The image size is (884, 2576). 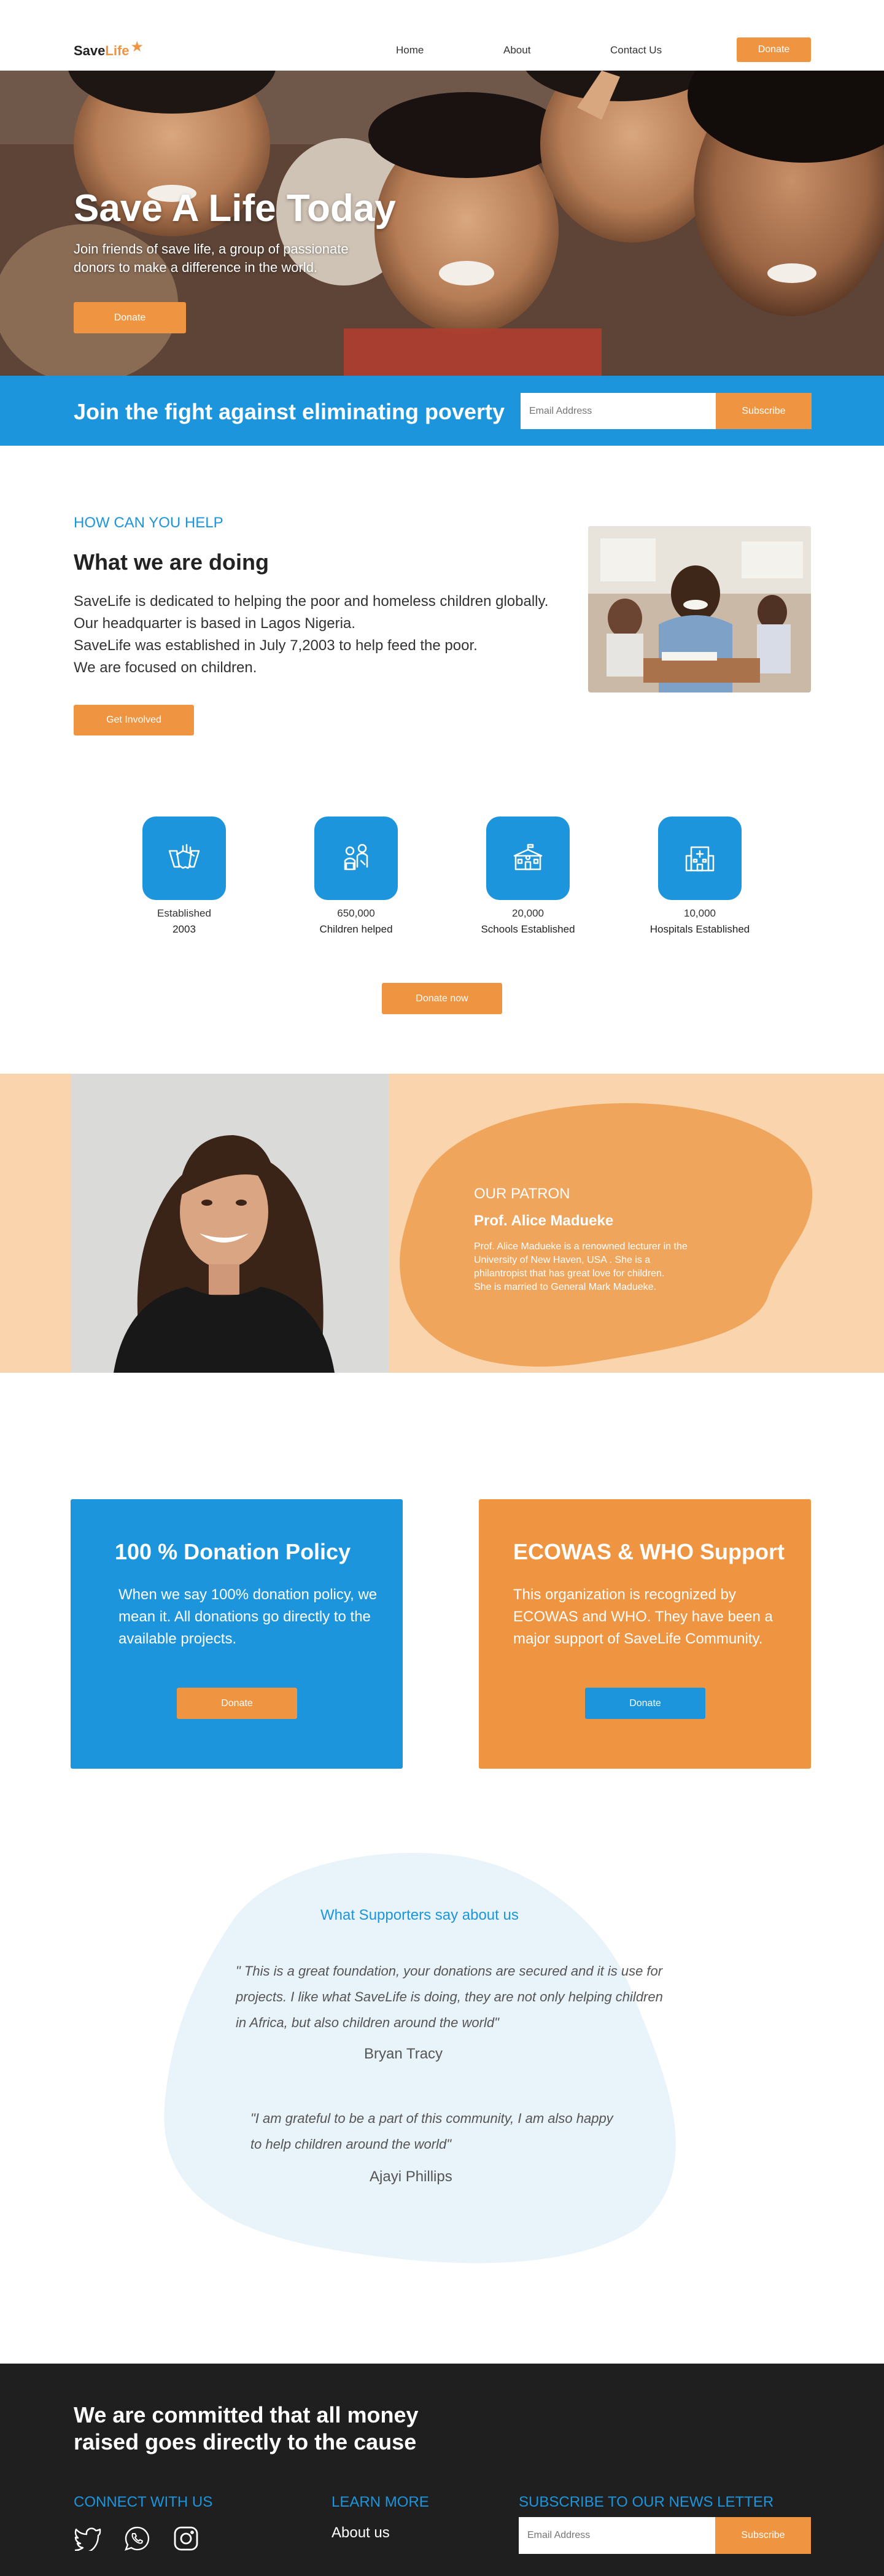 I want to click on patron-kicker: OUR PATRON, so click(x=522, y=1193).